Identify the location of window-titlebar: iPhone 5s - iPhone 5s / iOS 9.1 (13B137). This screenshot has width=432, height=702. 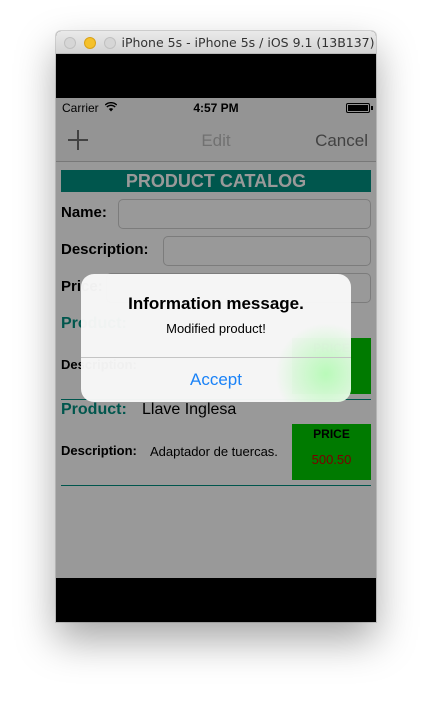
(216, 42).